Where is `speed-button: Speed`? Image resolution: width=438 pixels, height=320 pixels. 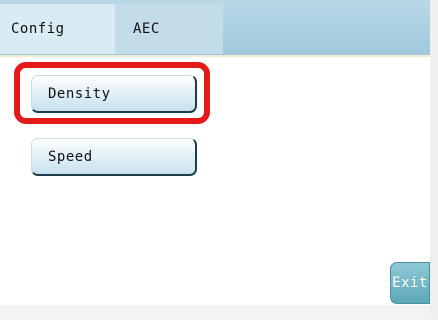
speed-button: Speed is located at coordinates (114, 157).